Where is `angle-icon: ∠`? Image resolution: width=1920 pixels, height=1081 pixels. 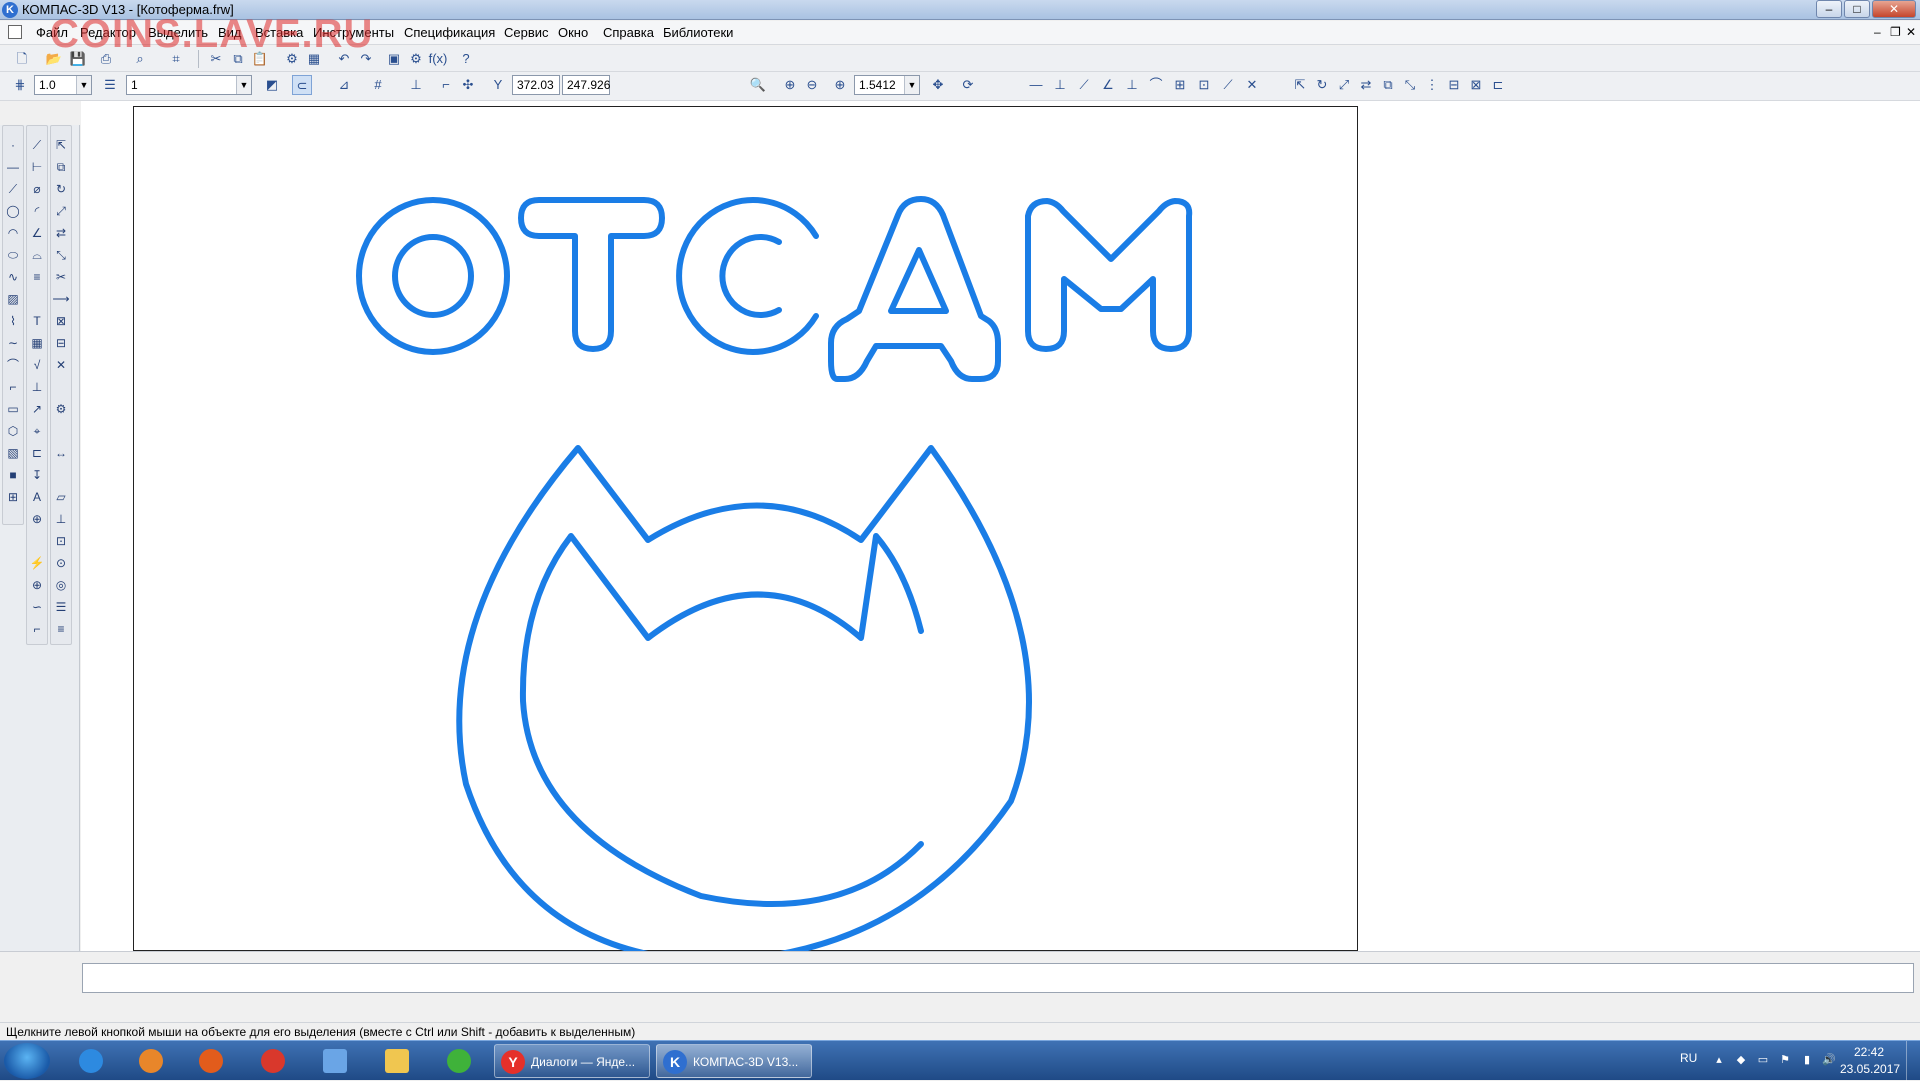 angle-icon: ∠ is located at coordinates (1108, 85).